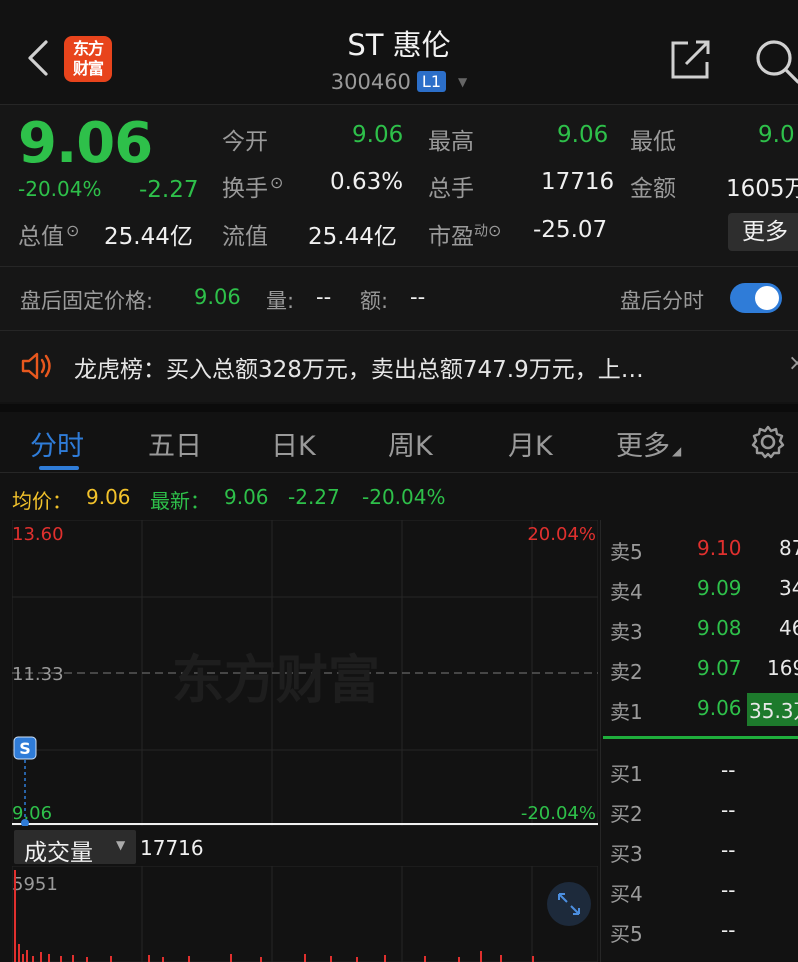 This screenshot has width=798, height=962. Describe the element at coordinates (451, 189) in the screenshot. I see `volume-label: 总手` at that location.